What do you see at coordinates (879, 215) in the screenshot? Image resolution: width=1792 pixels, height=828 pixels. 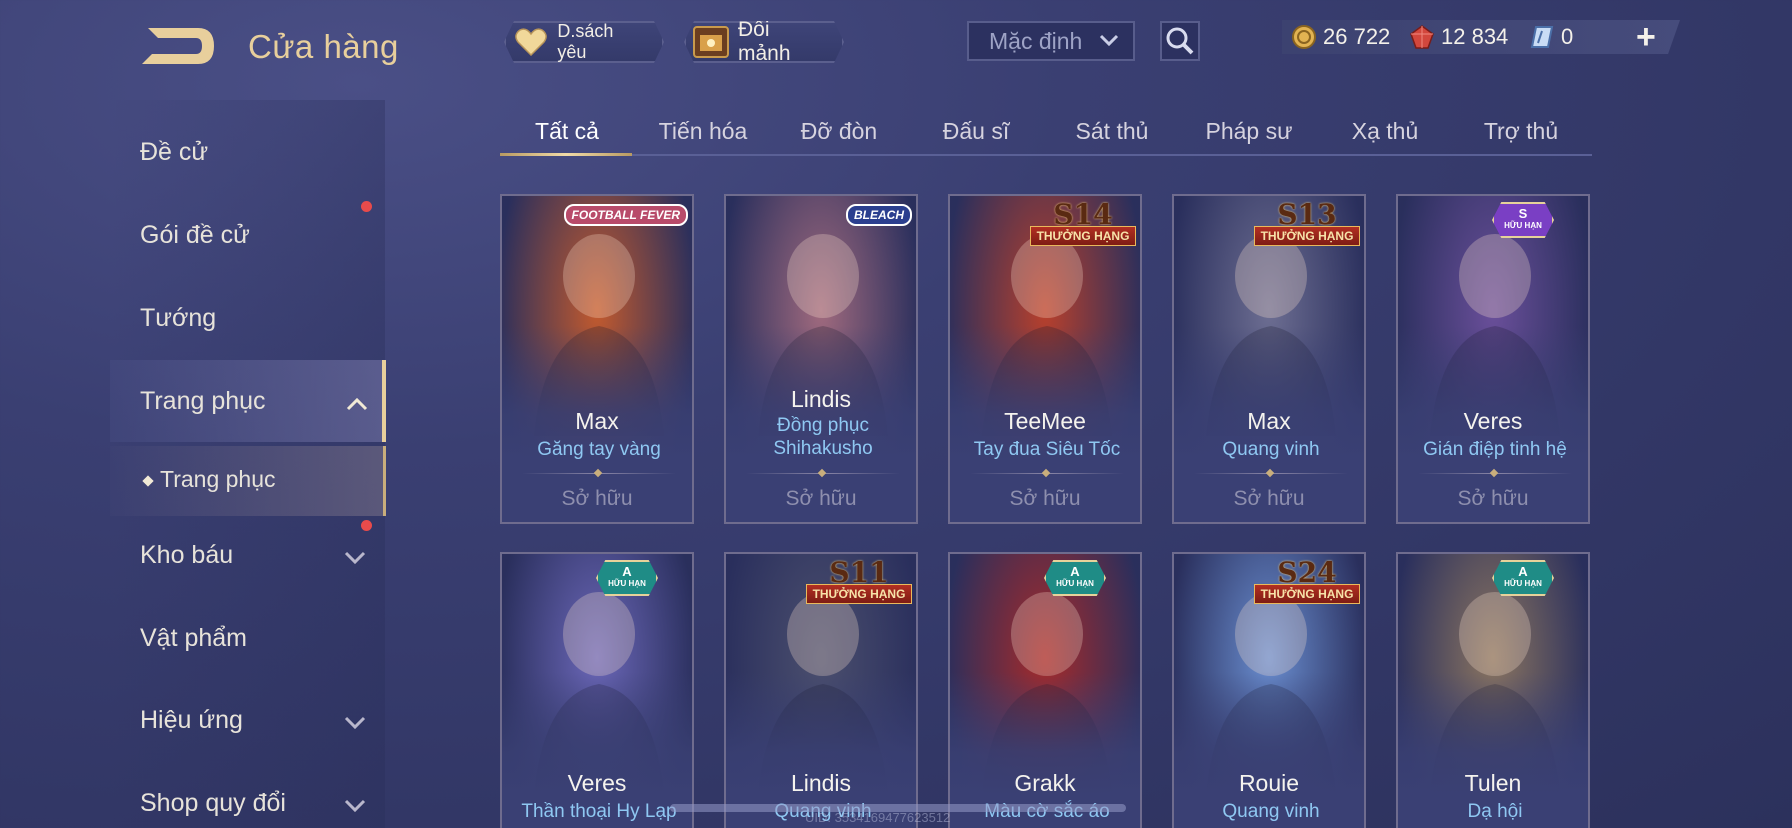 I see `event-logo-badge: BLEACH` at bounding box center [879, 215].